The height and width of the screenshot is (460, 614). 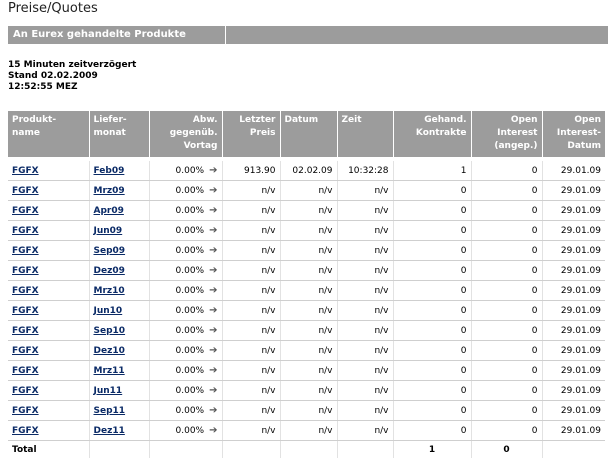 I want to click on total-row: Total 1 0, so click(x=306, y=449).